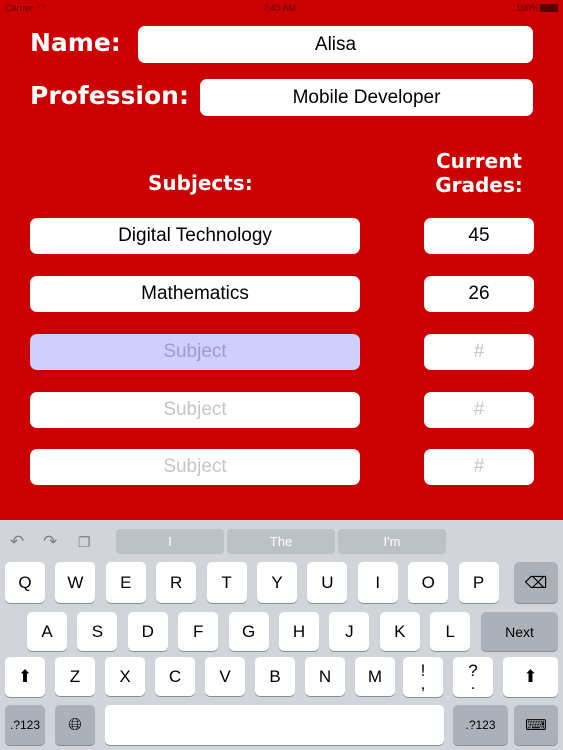  I want to click on grade-input-5: #, so click(479, 467).